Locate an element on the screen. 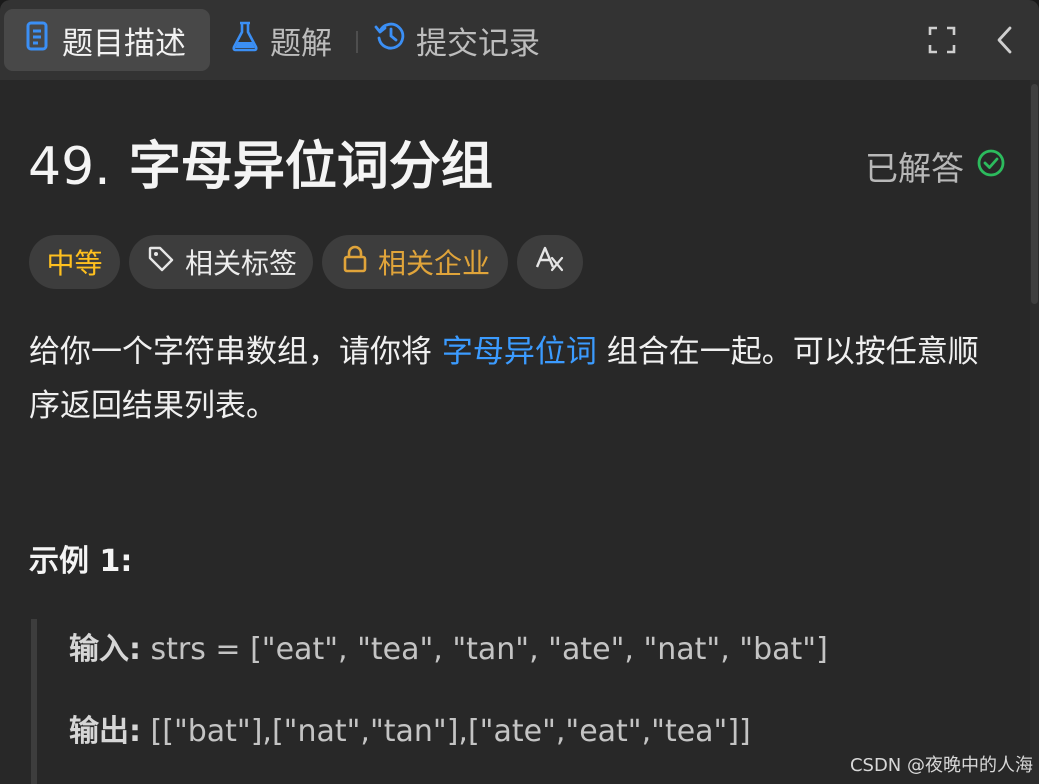 Image resolution: width=1039 pixels, height=784 pixels. translate-icon is located at coordinates (550, 262).